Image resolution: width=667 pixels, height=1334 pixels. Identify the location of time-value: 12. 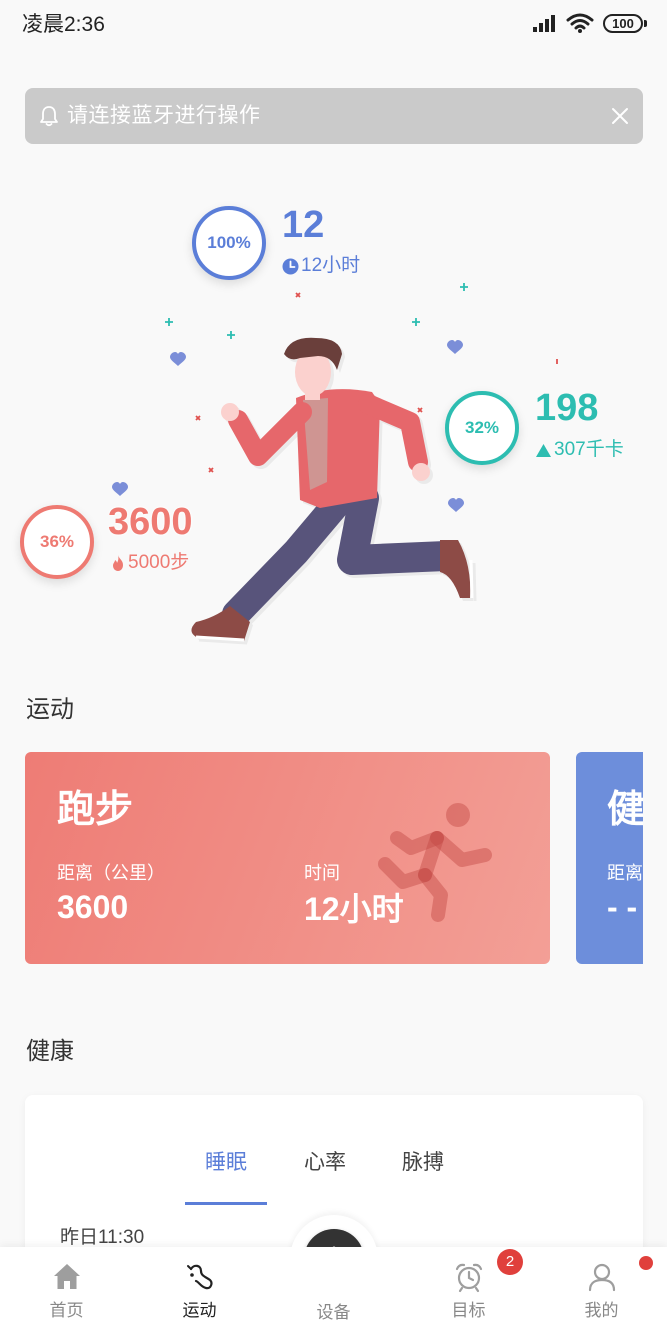
(303, 225).